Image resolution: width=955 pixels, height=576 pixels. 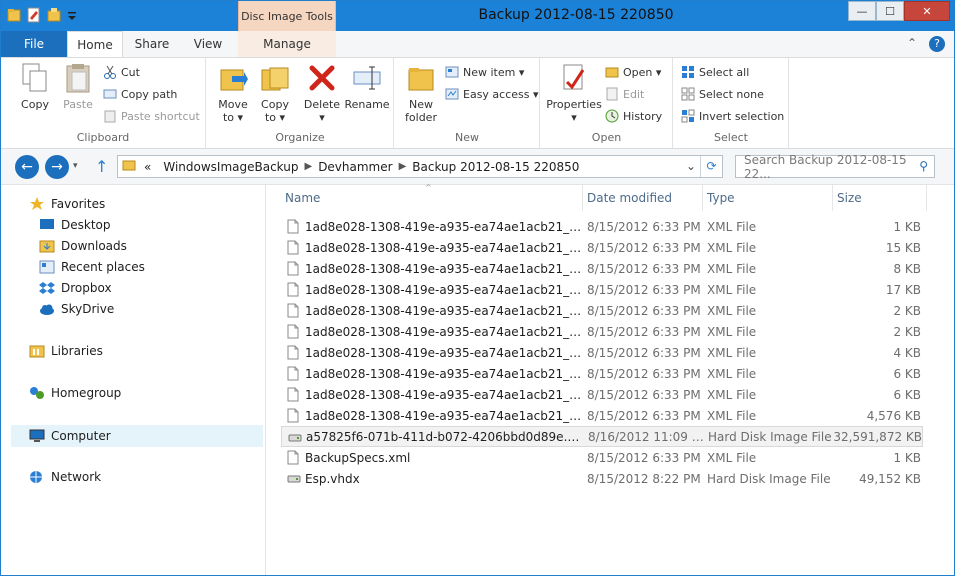 What do you see at coordinates (880, 198) in the screenshot?
I see `column-header-size: Size` at bounding box center [880, 198].